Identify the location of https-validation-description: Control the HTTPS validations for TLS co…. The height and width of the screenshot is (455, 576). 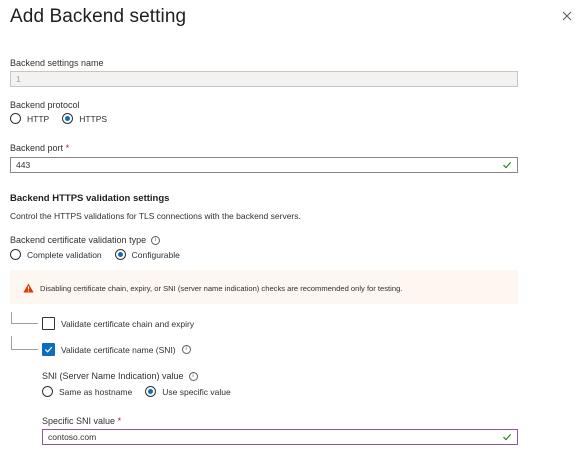
(155, 216).